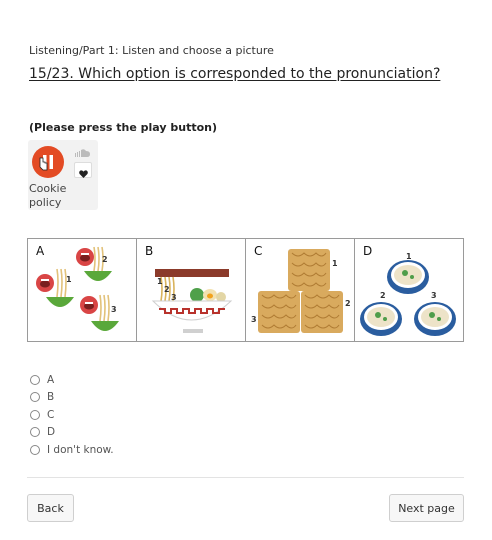 The height and width of the screenshot is (540, 492). I want to click on option-picture-d: D 1 2 3, so click(409, 290).